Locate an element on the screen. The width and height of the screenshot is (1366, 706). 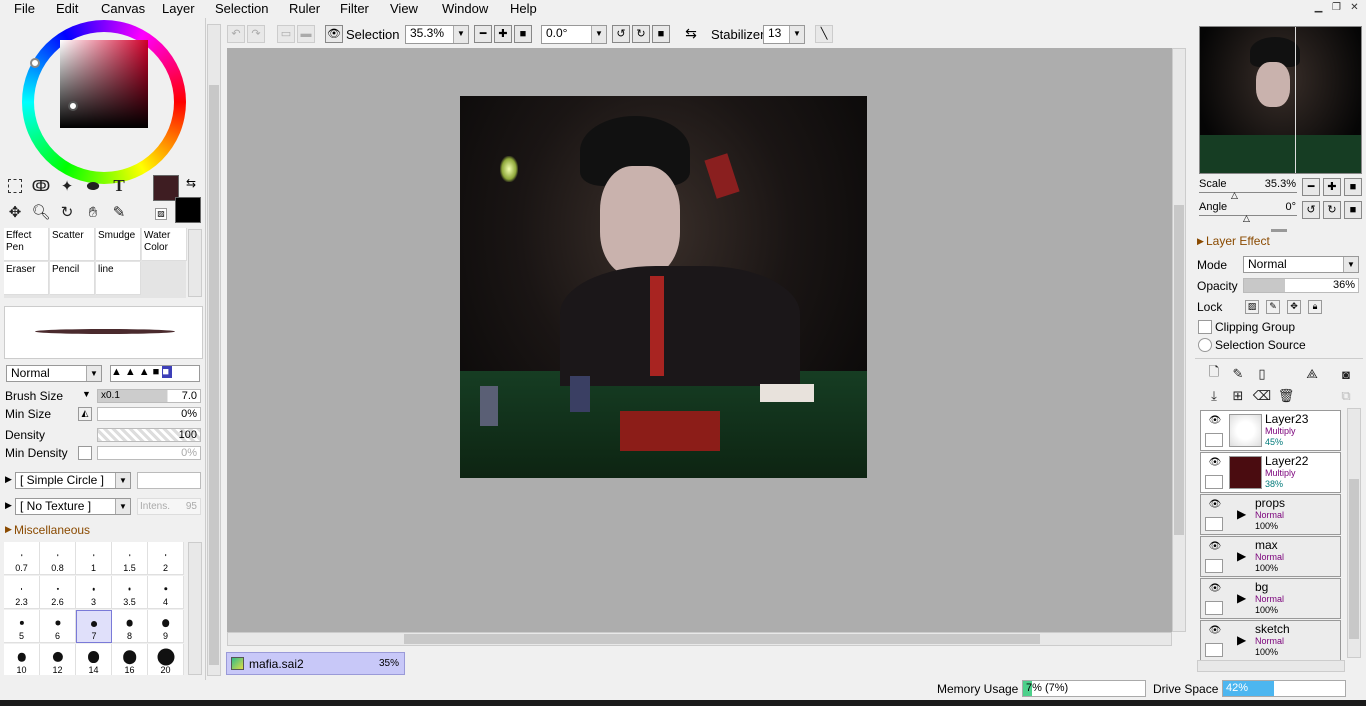
folder-expand-icon: ▶ is located at coordinates (1241, 598).